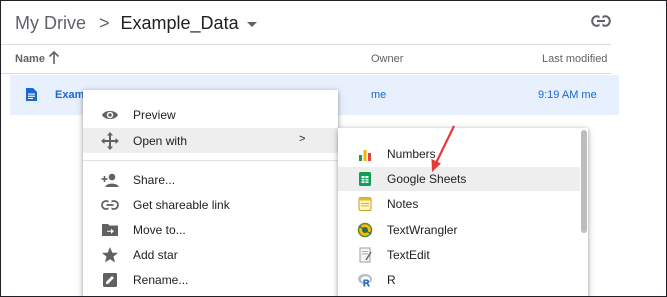 Image resolution: width=667 pixels, height=297 pixels. What do you see at coordinates (251, 24) in the screenshot?
I see `chevron-down-icon` at bounding box center [251, 24].